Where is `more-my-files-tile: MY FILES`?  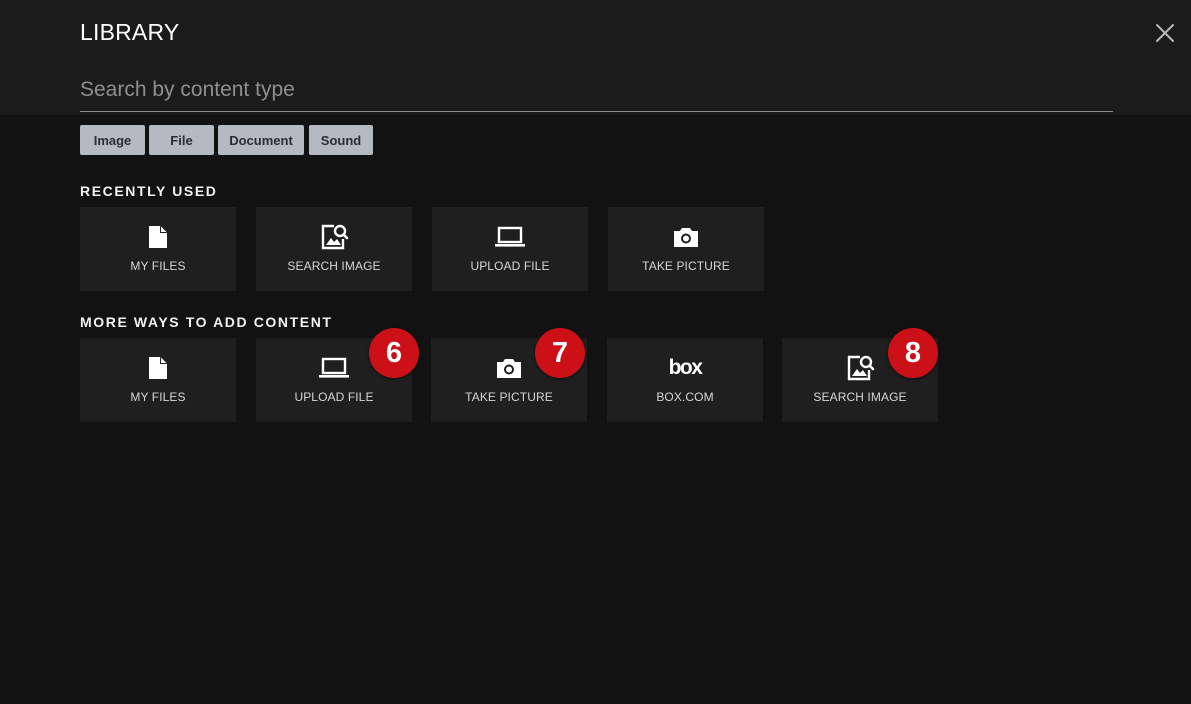
more-my-files-tile: MY FILES is located at coordinates (158, 380).